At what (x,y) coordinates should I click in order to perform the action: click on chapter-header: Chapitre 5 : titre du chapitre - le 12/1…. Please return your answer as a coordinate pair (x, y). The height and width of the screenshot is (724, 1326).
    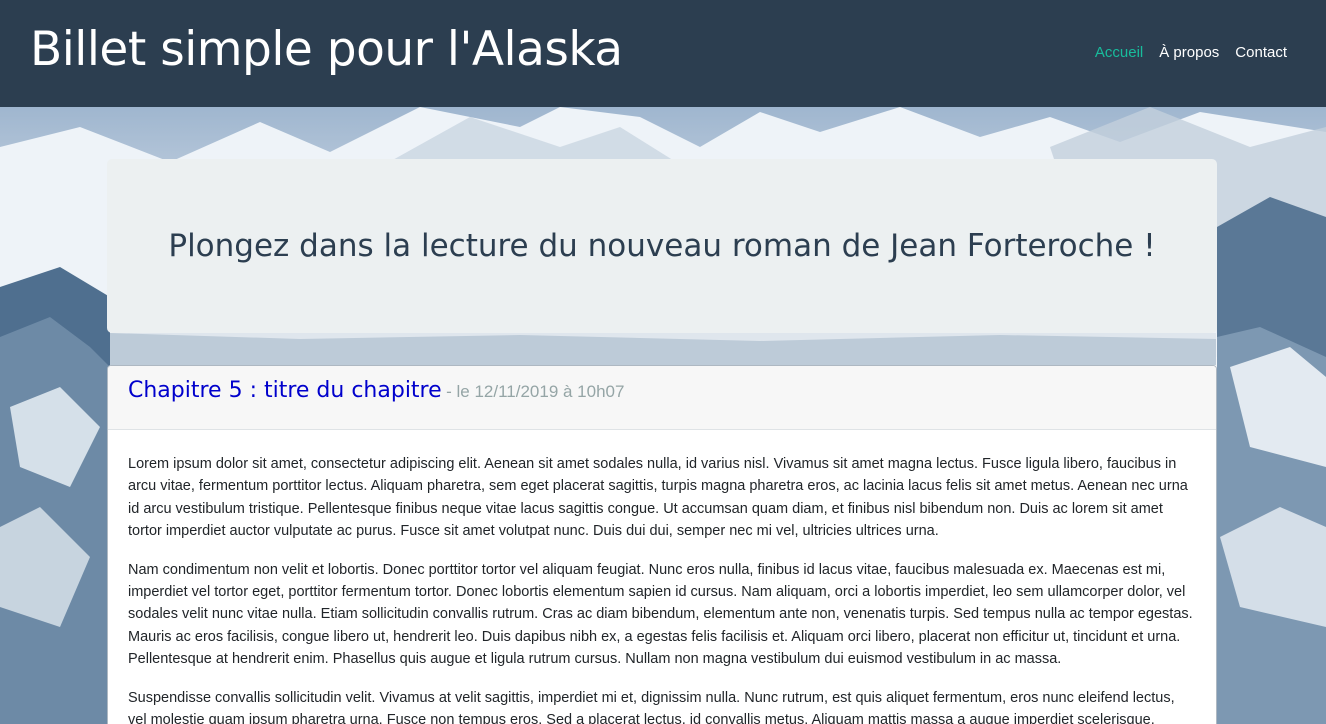
    Looking at the image, I should click on (662, 398).